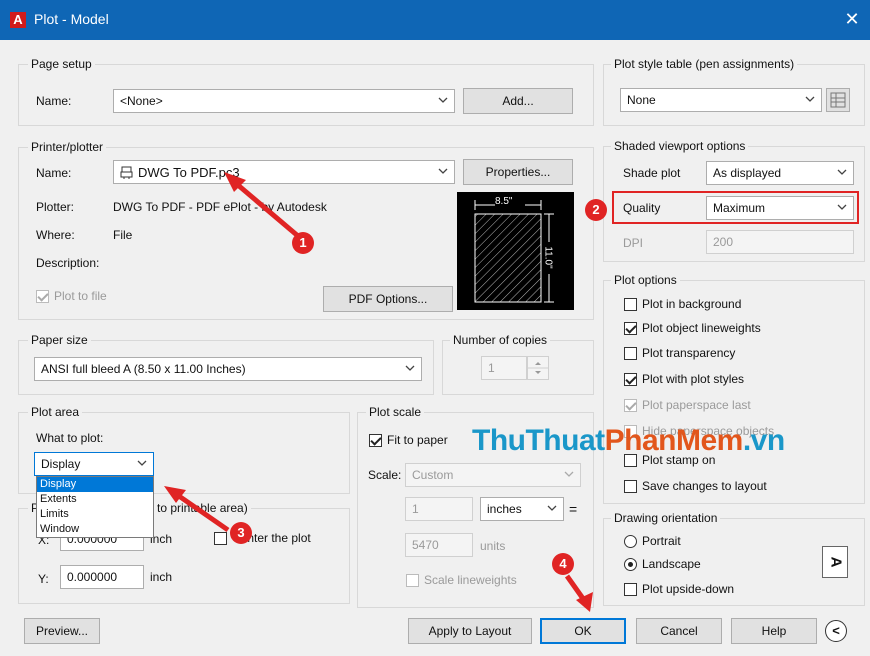  What do you see at coordinates (538, 440) in the screenshot?
I see `watermark-part-1: ThuThuat` at bounding box center [538, 440].